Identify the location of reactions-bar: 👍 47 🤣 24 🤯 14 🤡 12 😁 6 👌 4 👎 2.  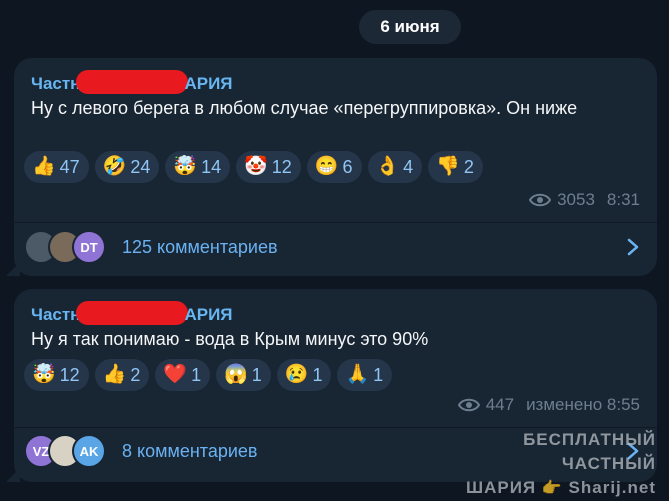
(253, 167).